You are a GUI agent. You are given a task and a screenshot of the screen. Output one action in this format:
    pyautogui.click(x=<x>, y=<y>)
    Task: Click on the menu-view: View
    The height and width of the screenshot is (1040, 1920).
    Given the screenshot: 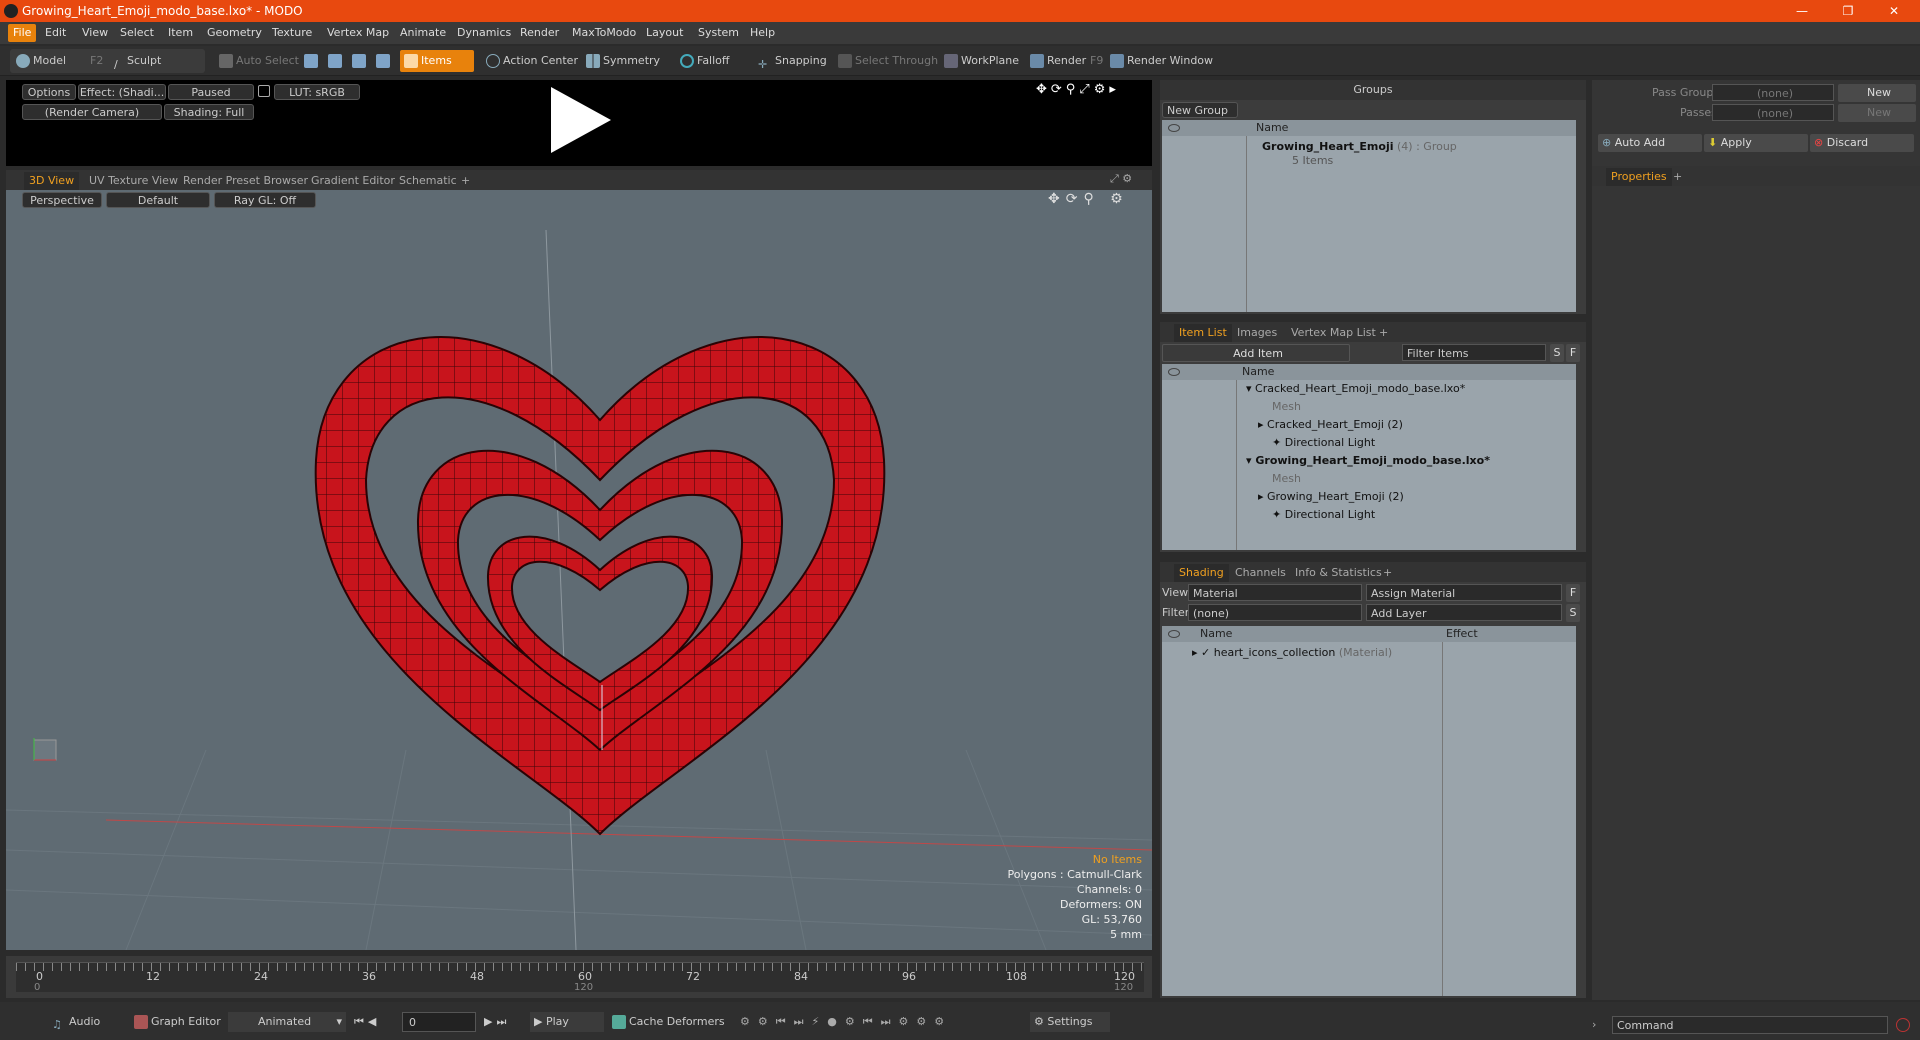 What is the action you would take?
    pyautogui.click(x=95, y=33)
    